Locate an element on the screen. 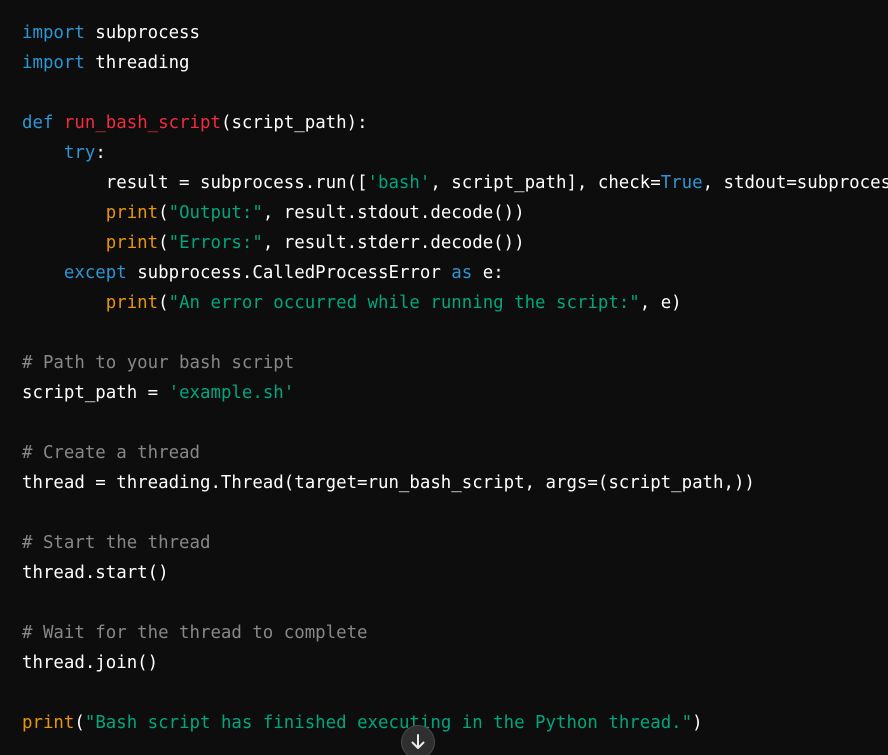 The height and width of the screenshot is (755, 888). code-token: (script_path): is located at coordinates (294, 123).